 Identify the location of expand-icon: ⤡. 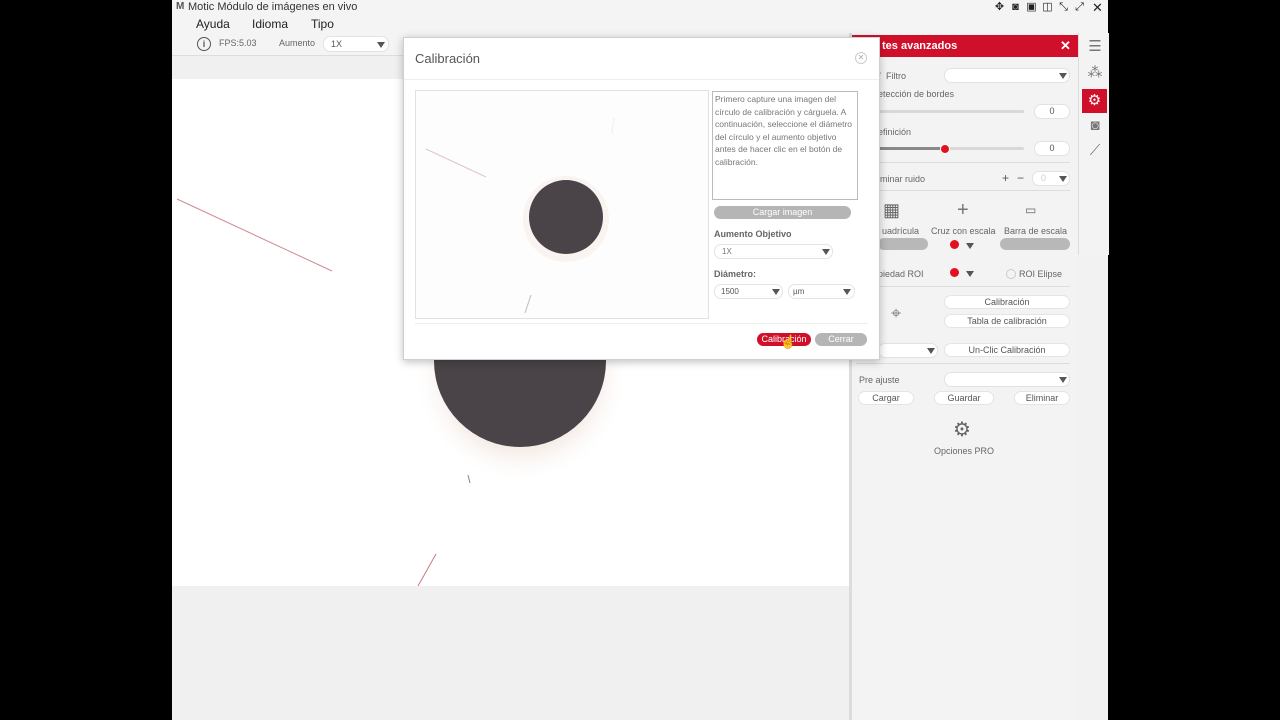
(1063, 7).